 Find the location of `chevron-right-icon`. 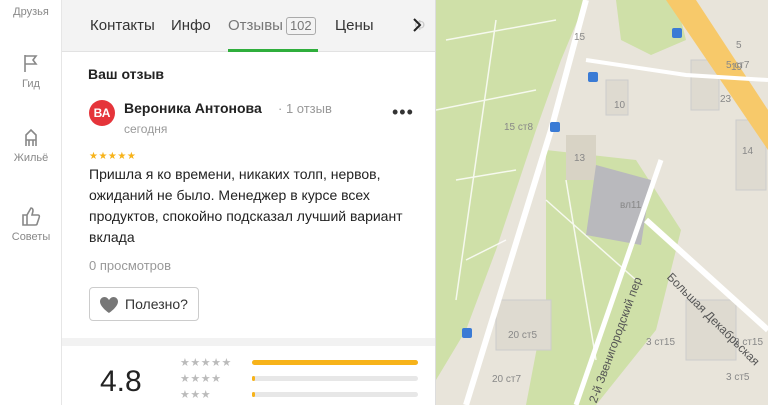

chevron-right-icon is located at coordinates (417, 25).